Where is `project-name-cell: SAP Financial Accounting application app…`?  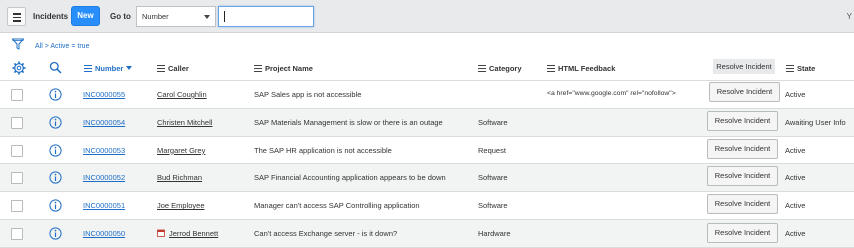 project-name-cell: SAP Financial Accounting application app… is located at coordinates (350, 178).